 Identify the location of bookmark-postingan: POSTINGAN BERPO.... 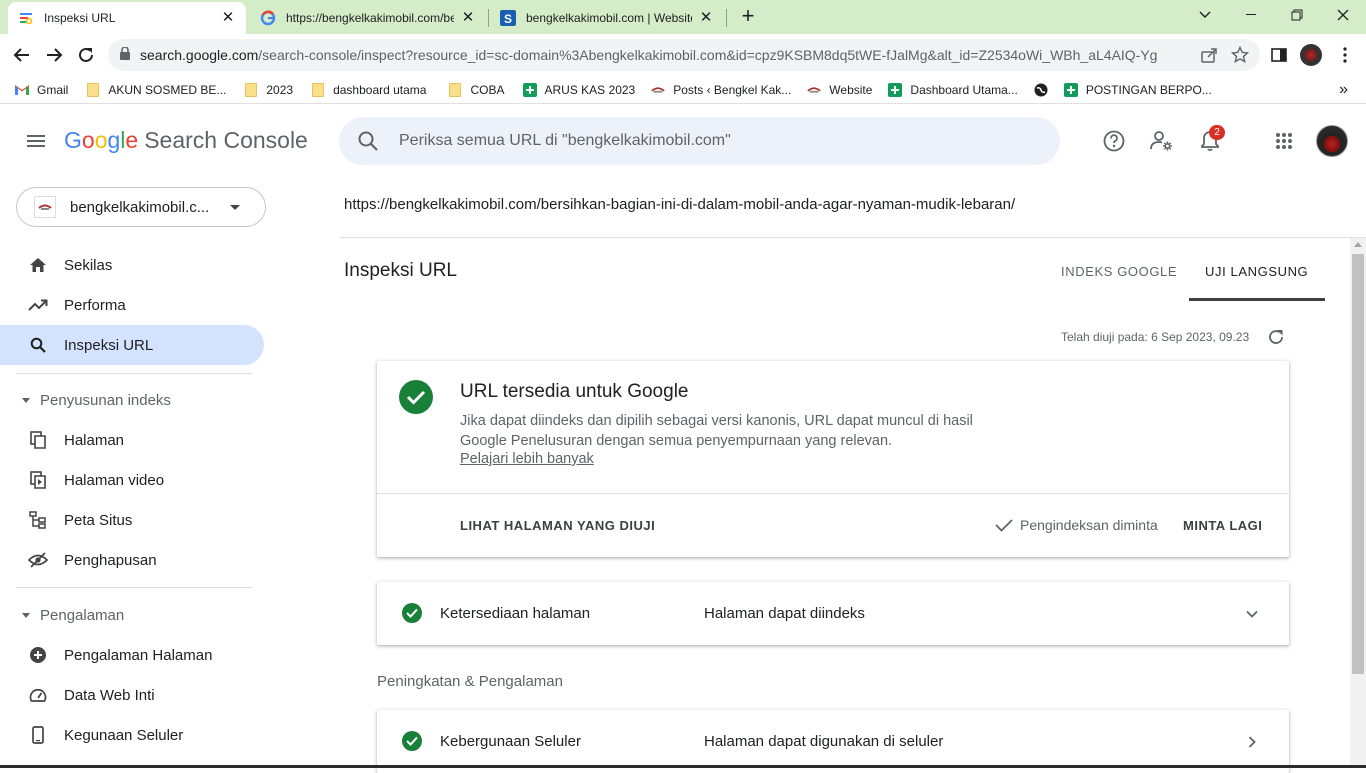
(1137, 90).